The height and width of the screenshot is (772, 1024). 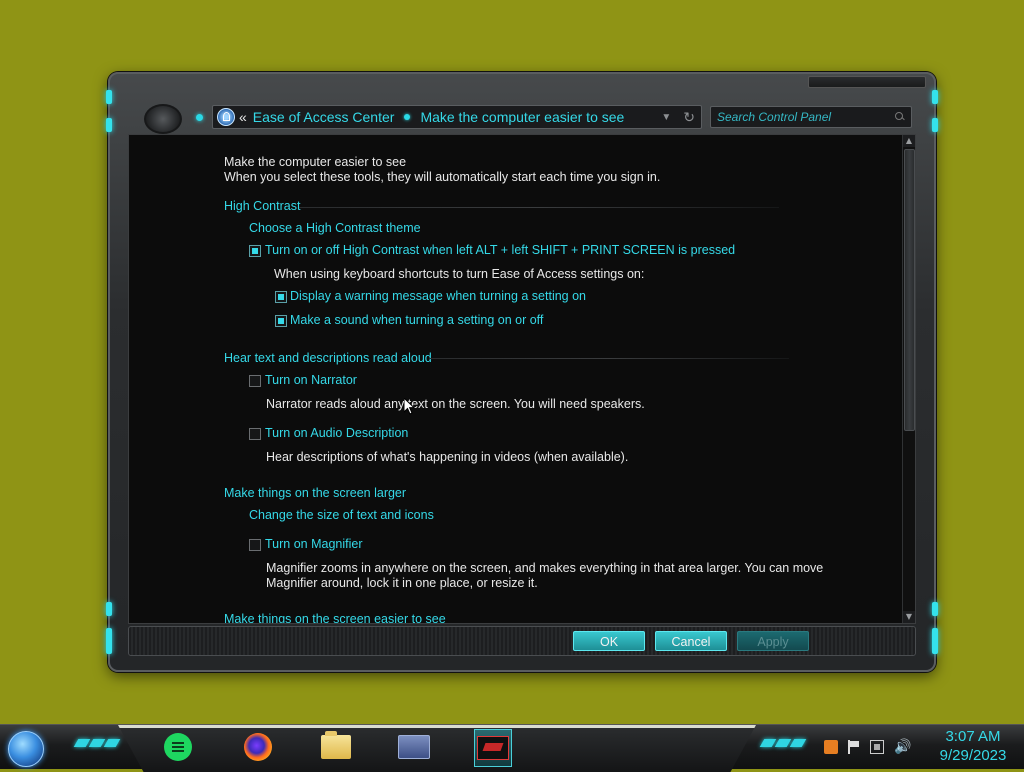 What do you see at coordinates (902, 747) in the screenshot?
I see `volume-icon: 🔊` at bounding box center [902, 747].